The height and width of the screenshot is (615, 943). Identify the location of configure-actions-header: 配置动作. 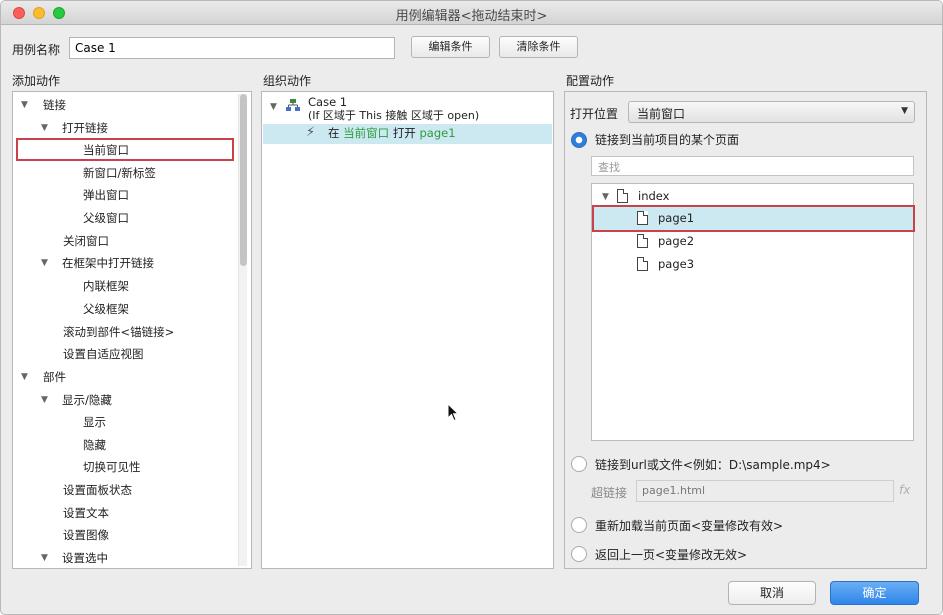
(590, 81).